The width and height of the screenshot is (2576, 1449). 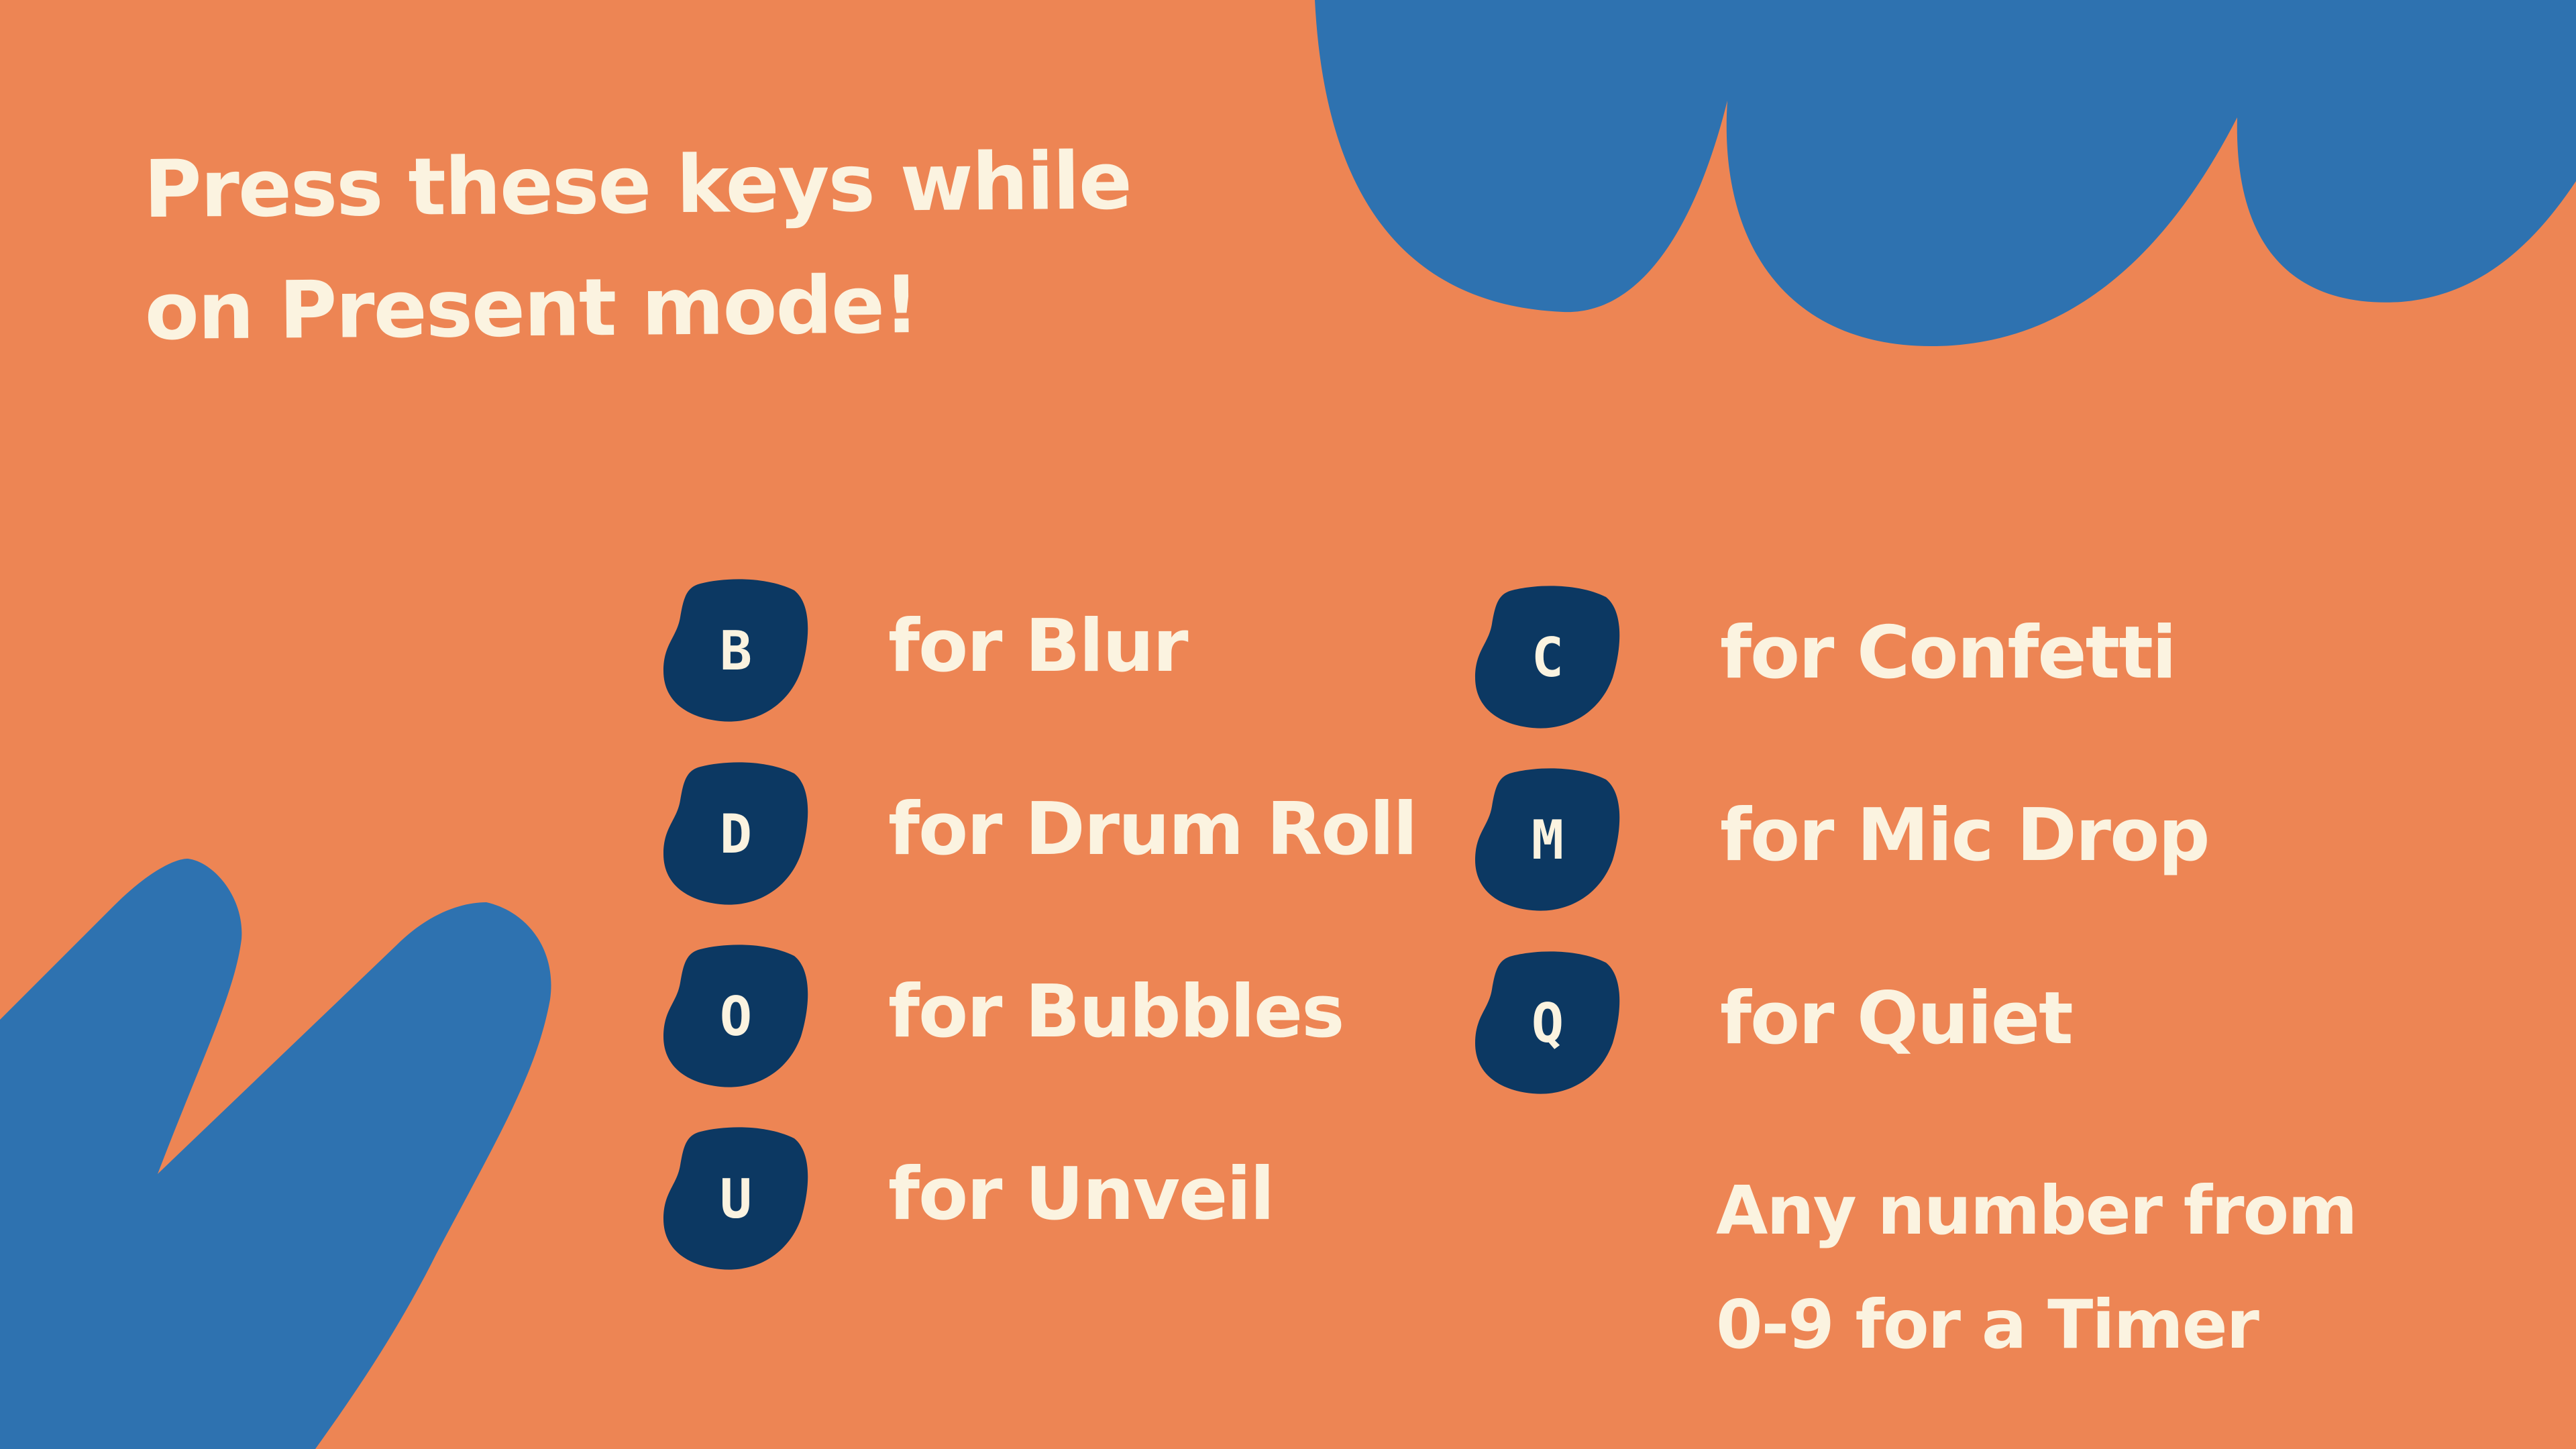 I want to click on key-badge: Q, so click(x=1547, y=1023).